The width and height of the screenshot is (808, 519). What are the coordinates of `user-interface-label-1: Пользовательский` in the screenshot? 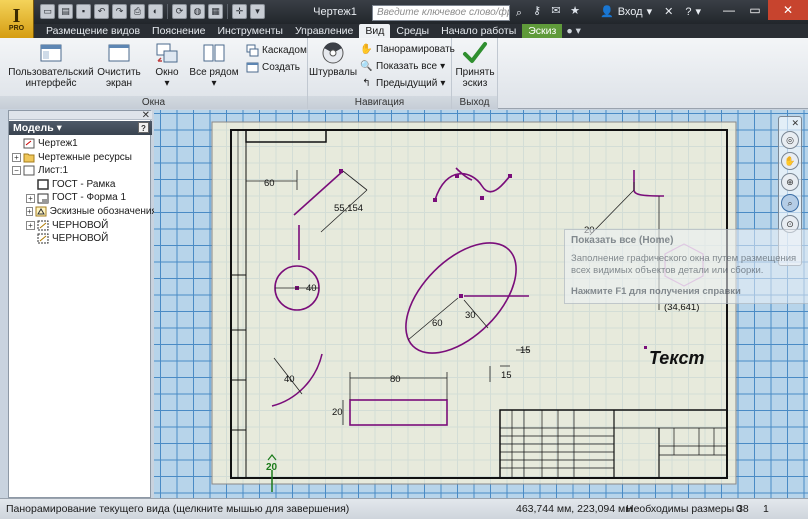 It's located at (51, 72).